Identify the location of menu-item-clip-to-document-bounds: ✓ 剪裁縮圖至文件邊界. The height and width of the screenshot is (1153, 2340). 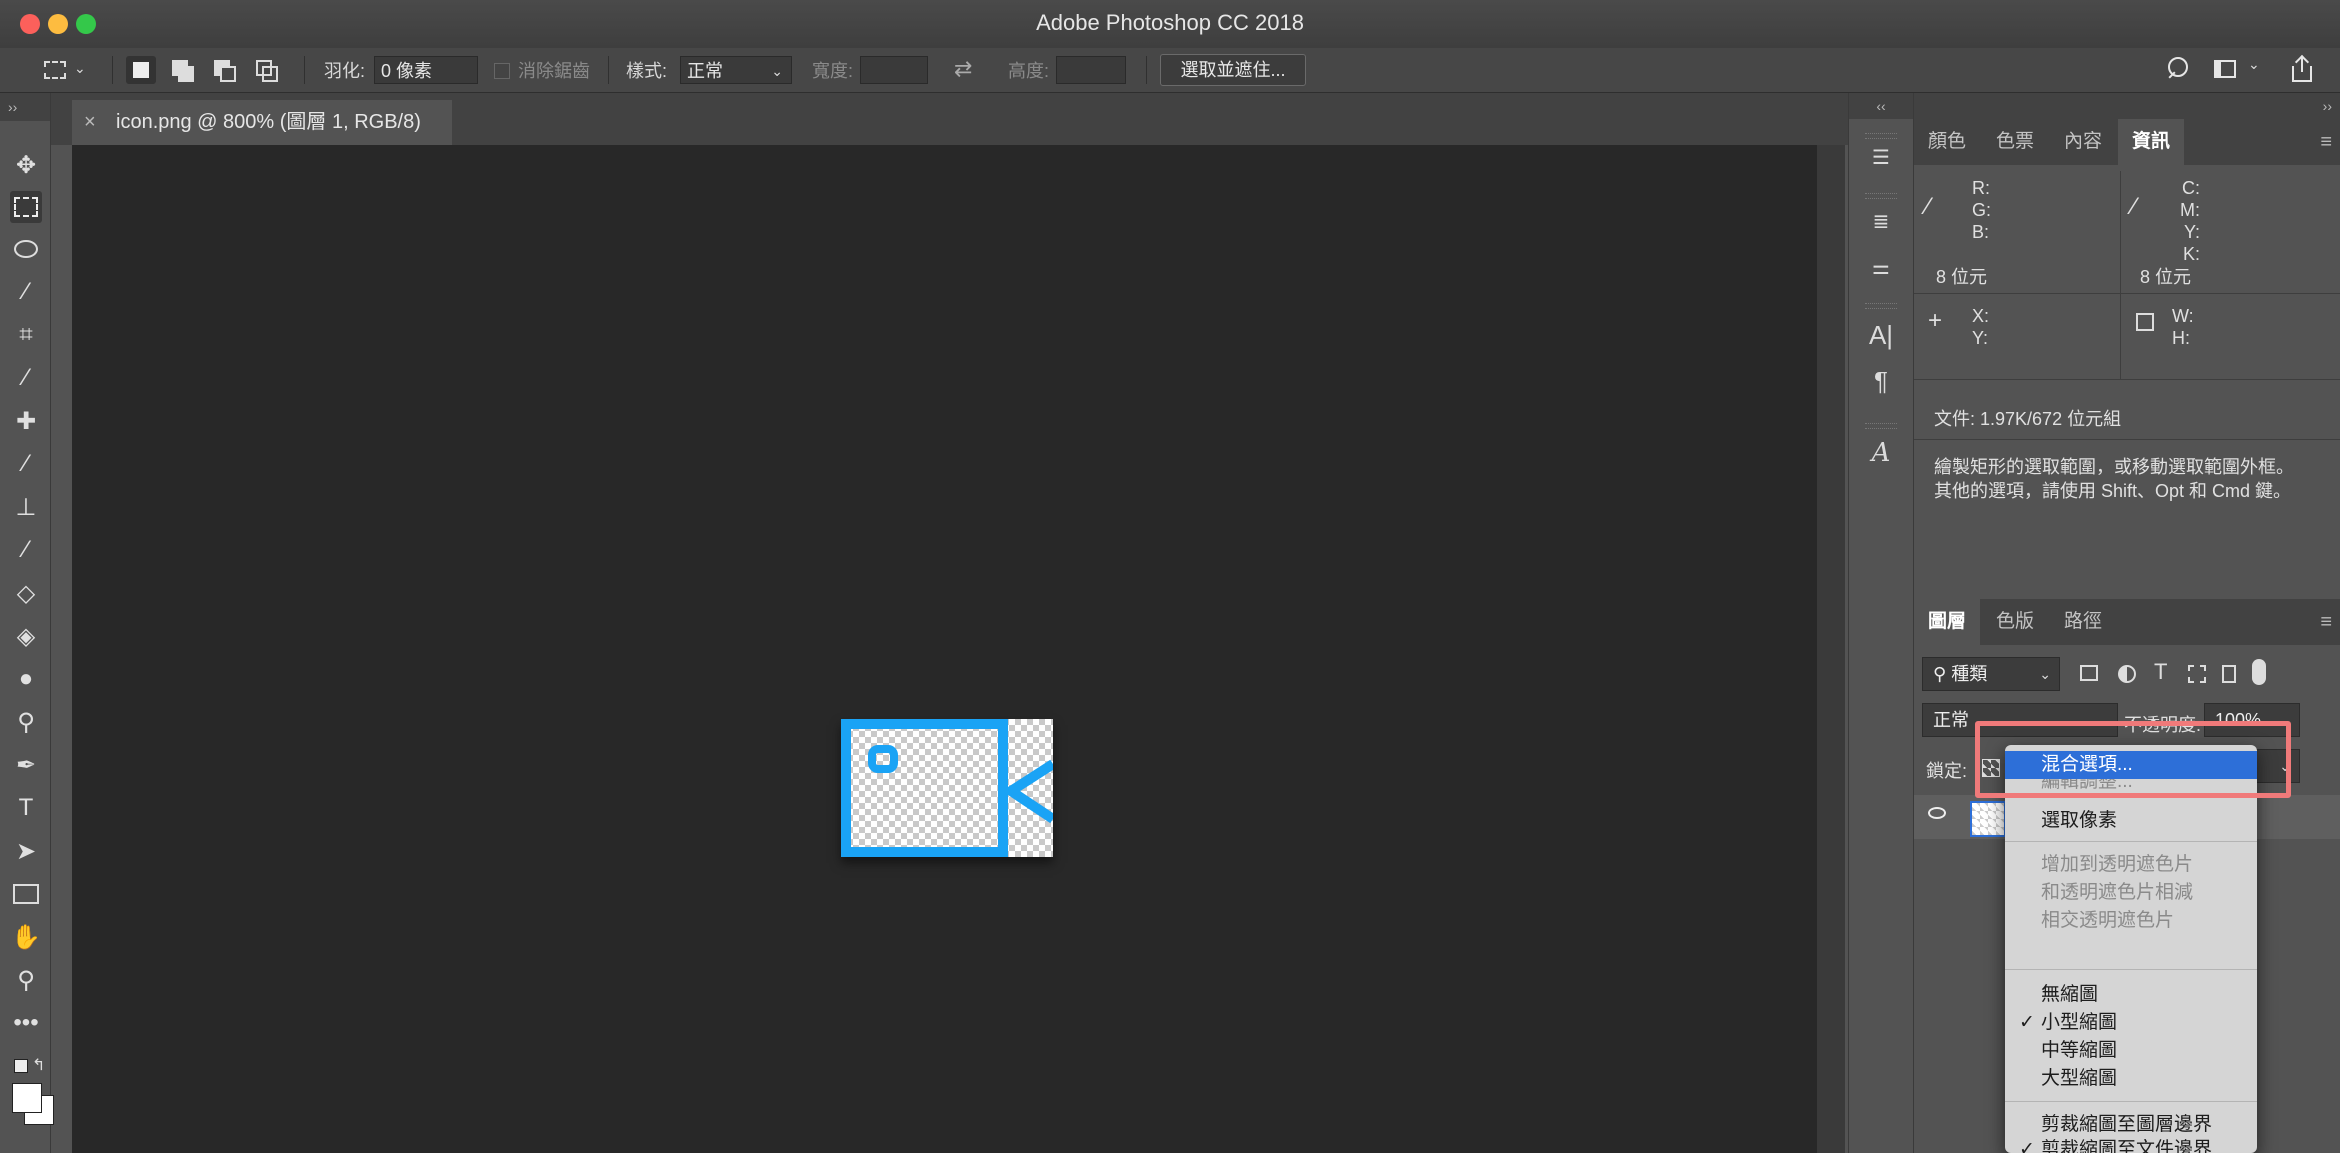
(2131, 1146).